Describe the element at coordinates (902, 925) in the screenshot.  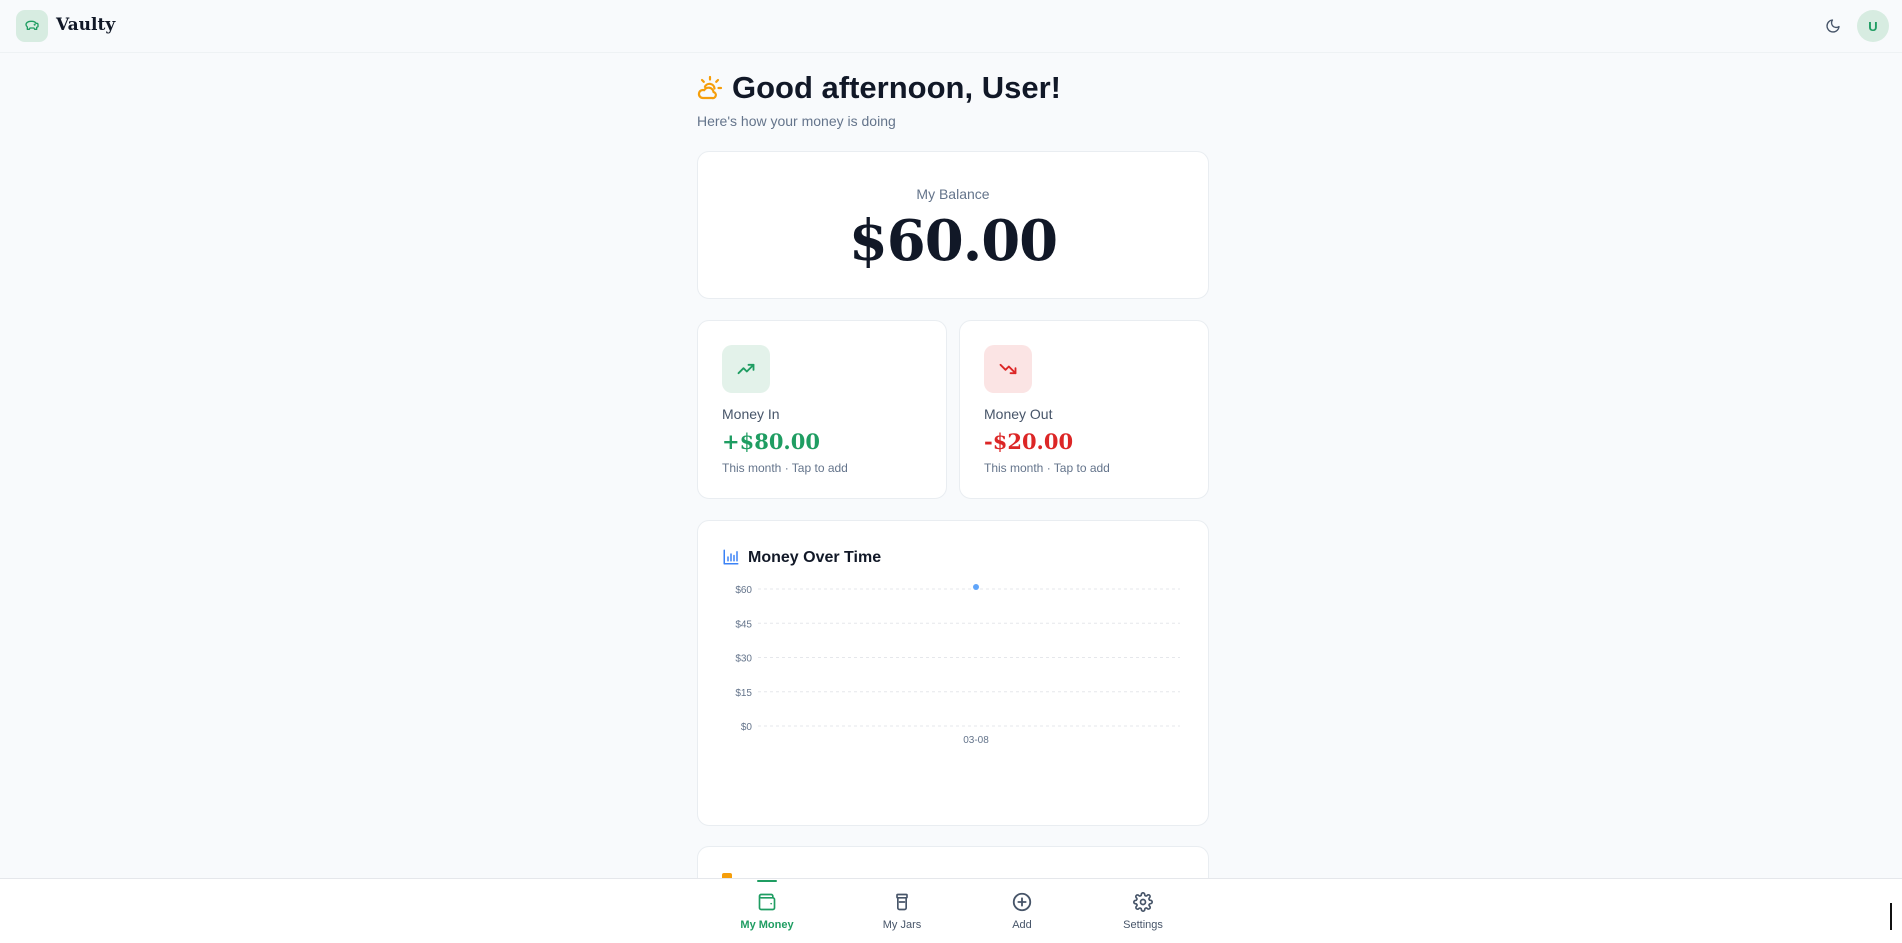
I see `nav-label: My Jars` at that location.